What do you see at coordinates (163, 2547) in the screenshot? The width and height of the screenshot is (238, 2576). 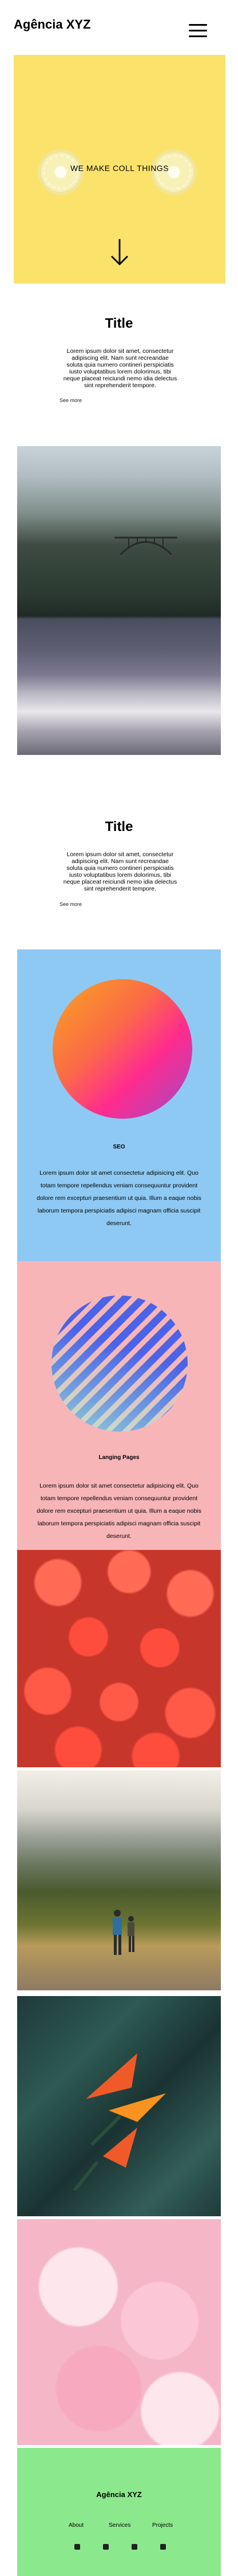 I see `linkedin-icon` at bounding box center [163, 2547].